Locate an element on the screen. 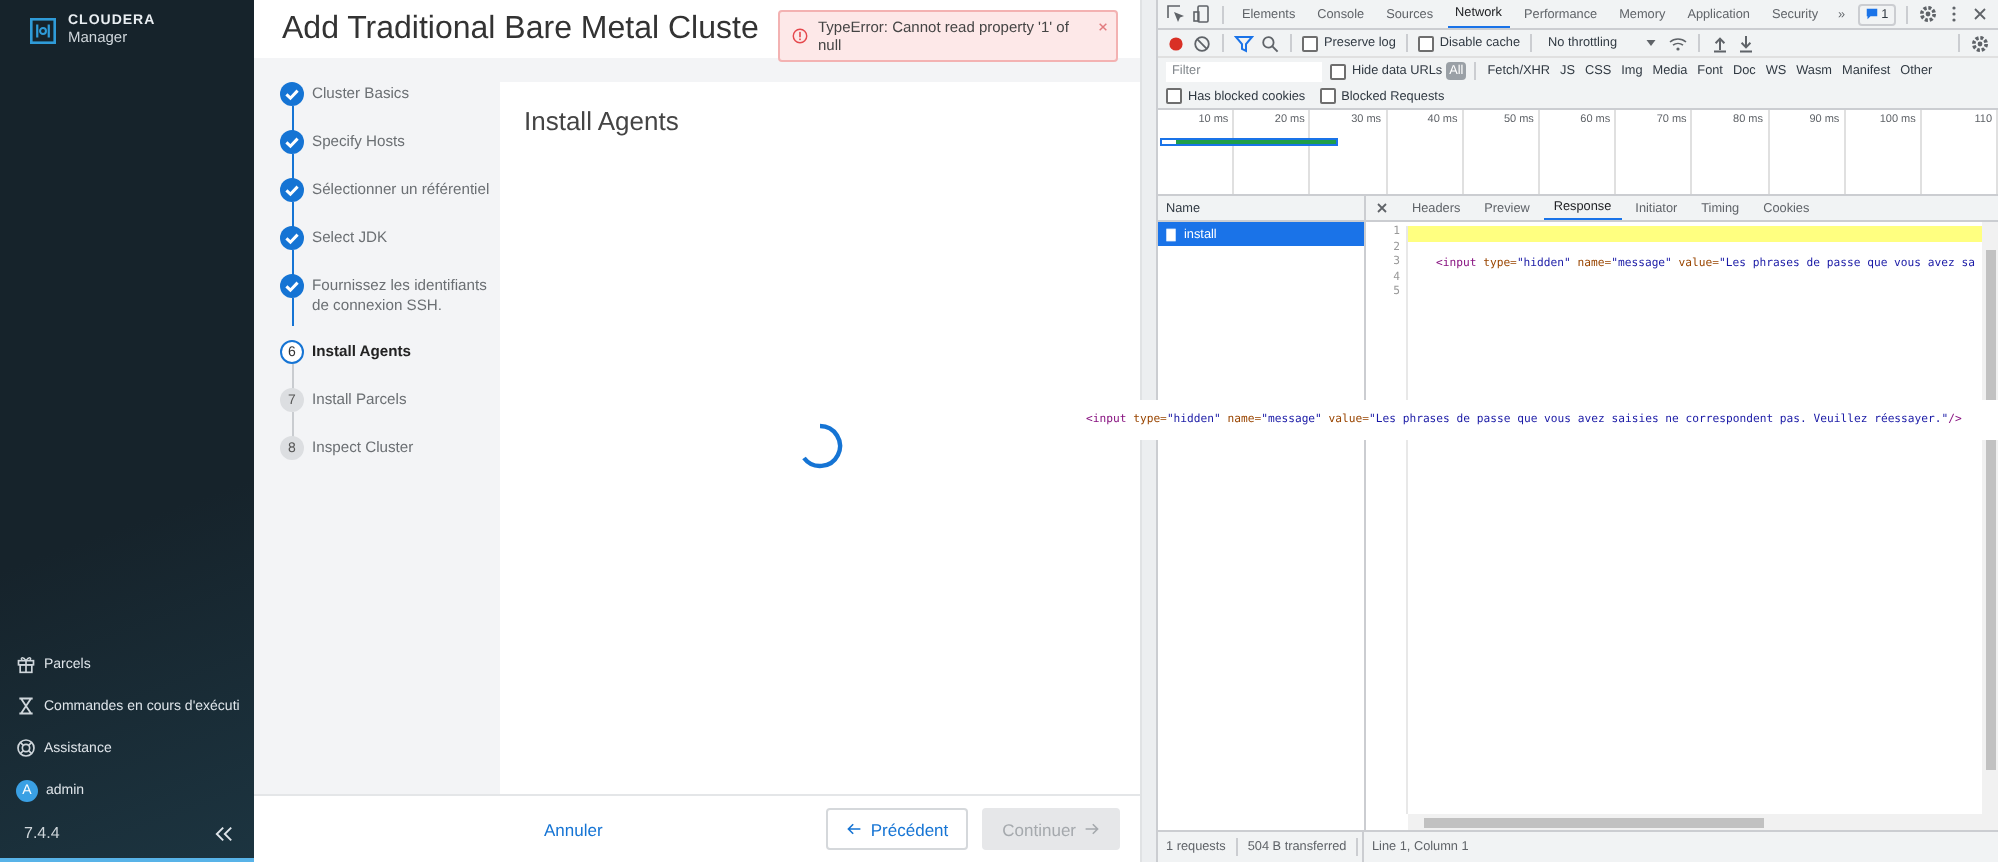  loading-spinner is located at coordinates (820, 445).